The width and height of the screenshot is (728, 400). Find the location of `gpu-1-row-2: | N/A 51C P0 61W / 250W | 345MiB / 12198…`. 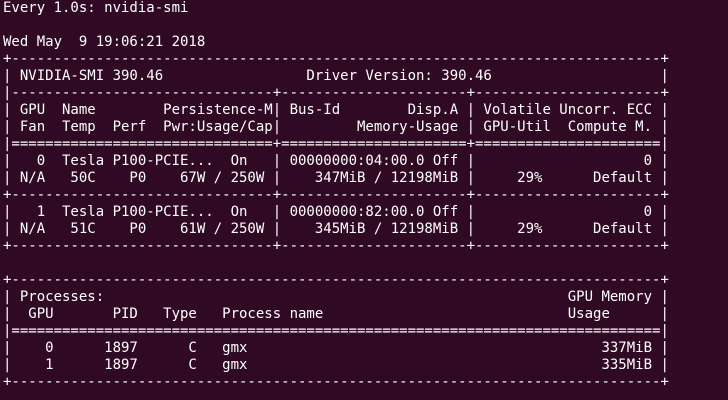

gpu-1-row-2: | N/A 51C P0 61W / 250W | 345MiB / 12198… is located at coordinates (336, 229).